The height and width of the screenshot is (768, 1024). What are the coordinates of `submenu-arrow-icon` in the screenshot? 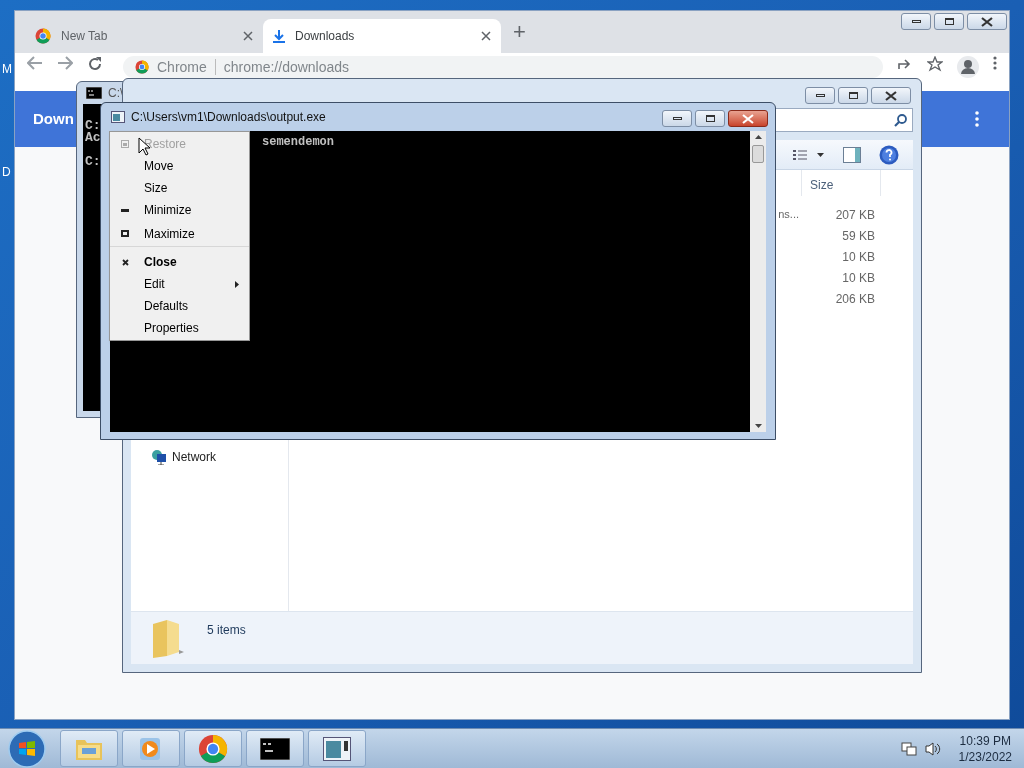 It's located at (237, 284).